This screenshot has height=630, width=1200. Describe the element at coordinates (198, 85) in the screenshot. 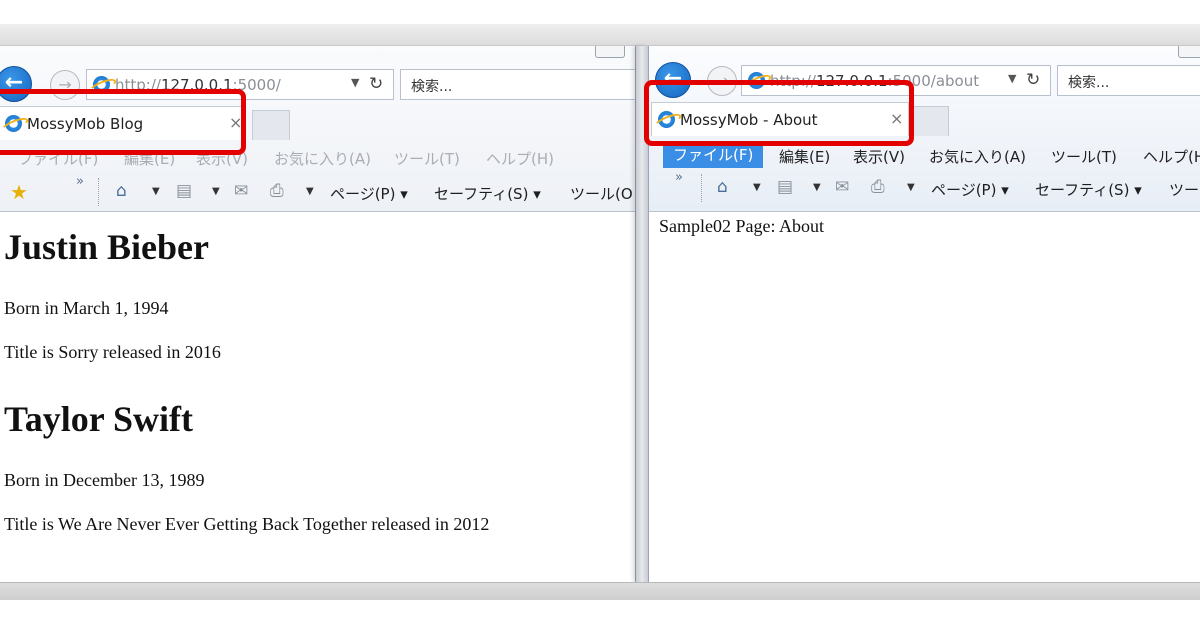

I see `address-url: http://127.0.0.1:5000/` at that location.